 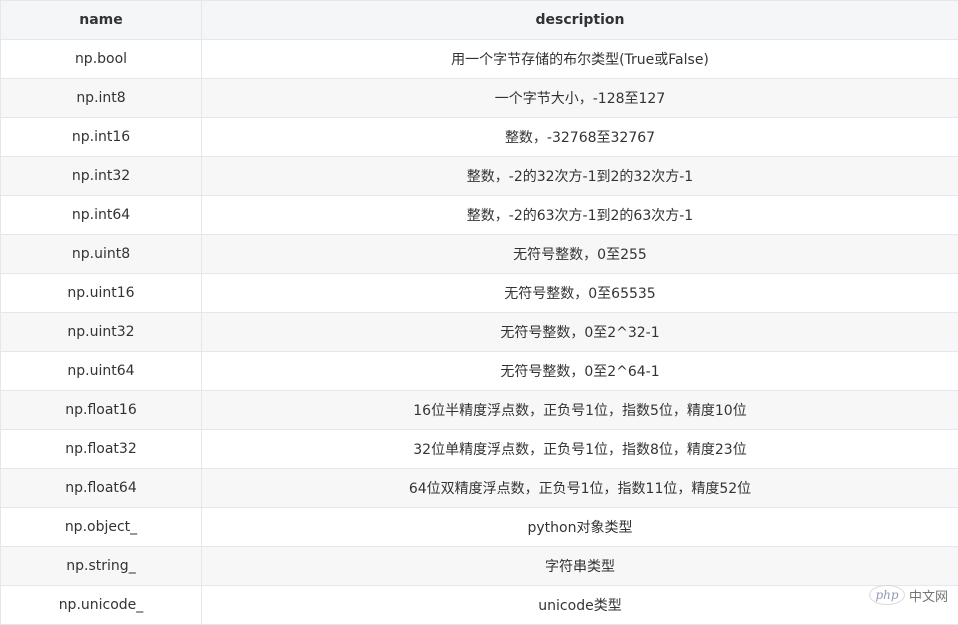 I want to click on table-row: np.uint8 无符号整数，0至255, so click(x=479, y=254).